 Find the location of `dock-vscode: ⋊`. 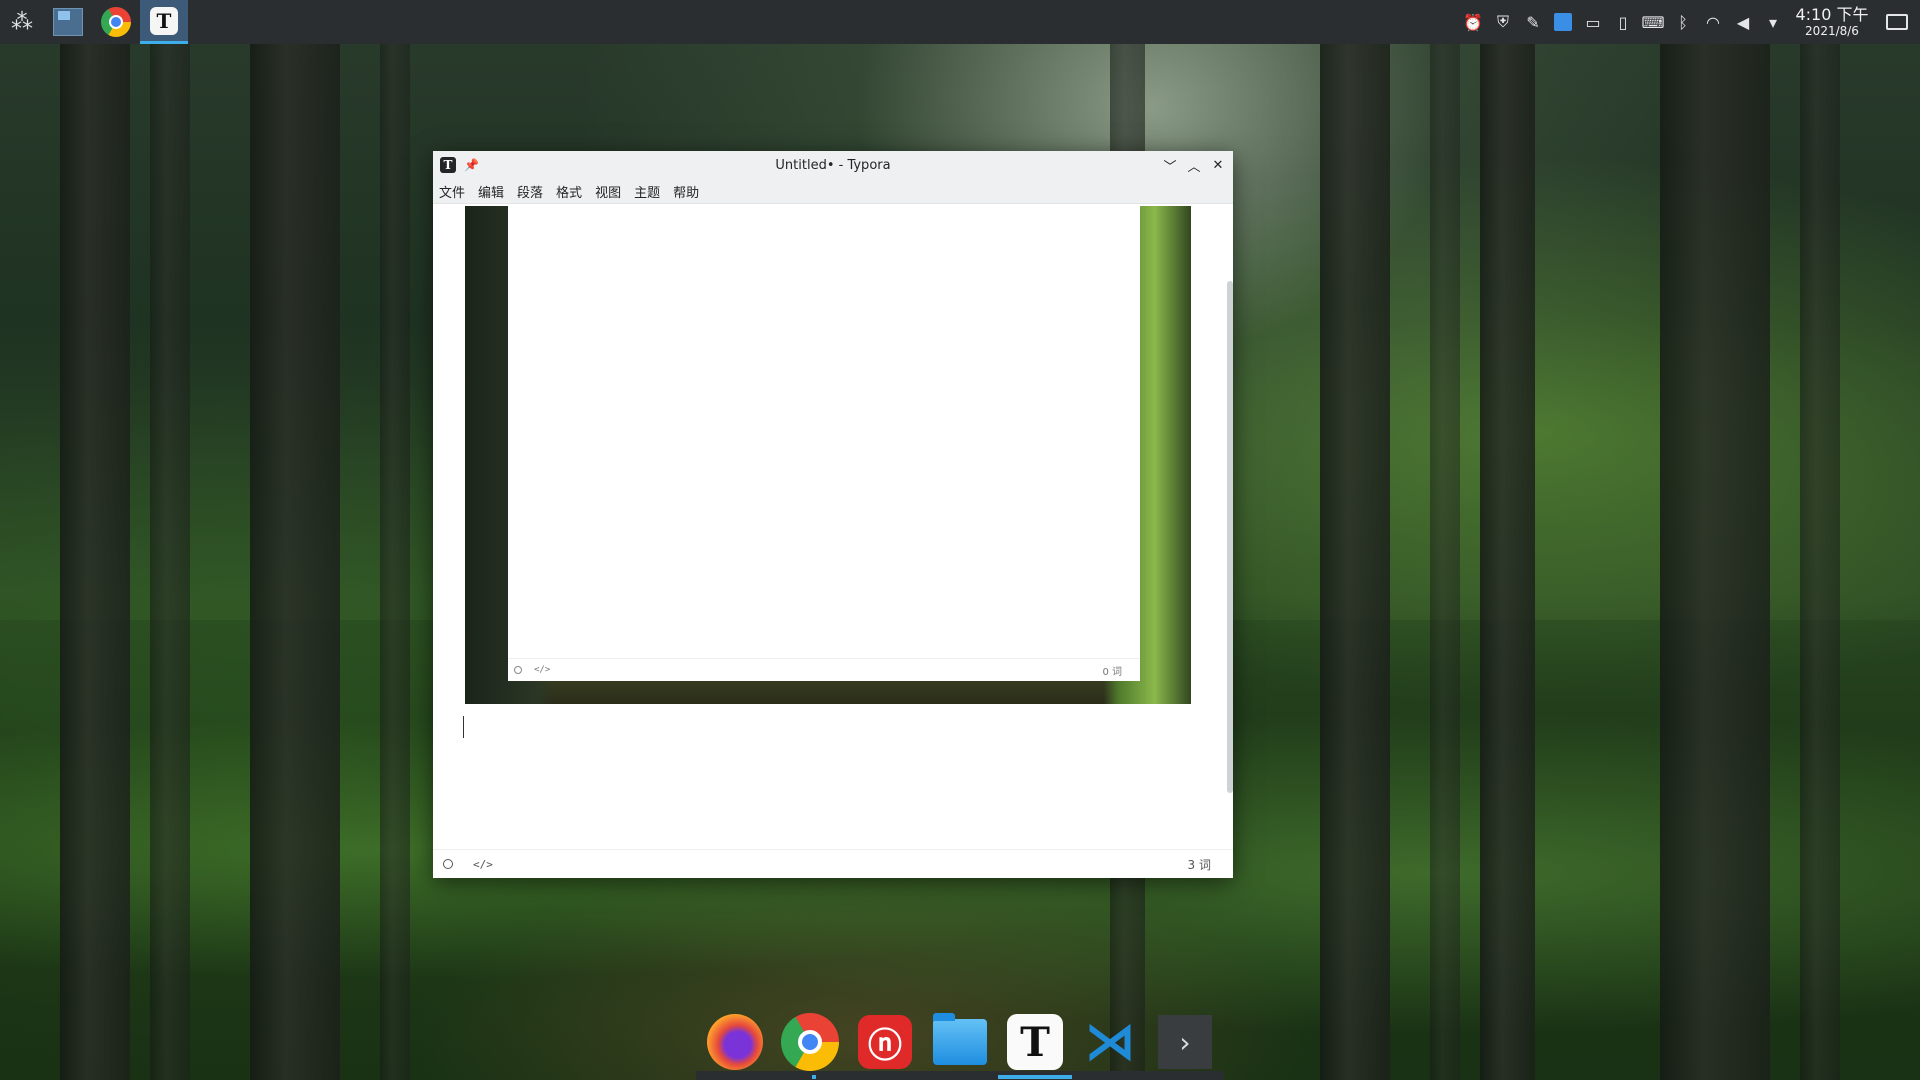

dock-vscode: ⋊ is located at coordinates (1110, 1042).